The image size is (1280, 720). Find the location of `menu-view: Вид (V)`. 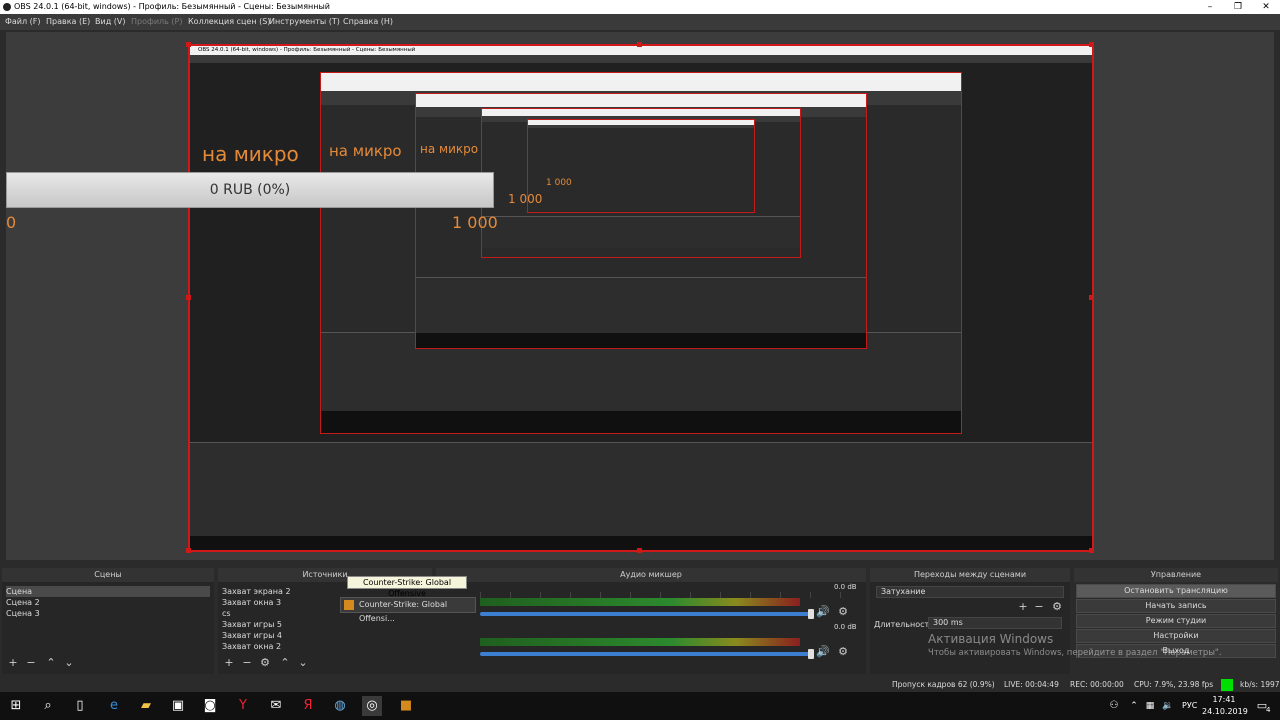

menu-view: Вид (V) is located at coordinates (110, 22).